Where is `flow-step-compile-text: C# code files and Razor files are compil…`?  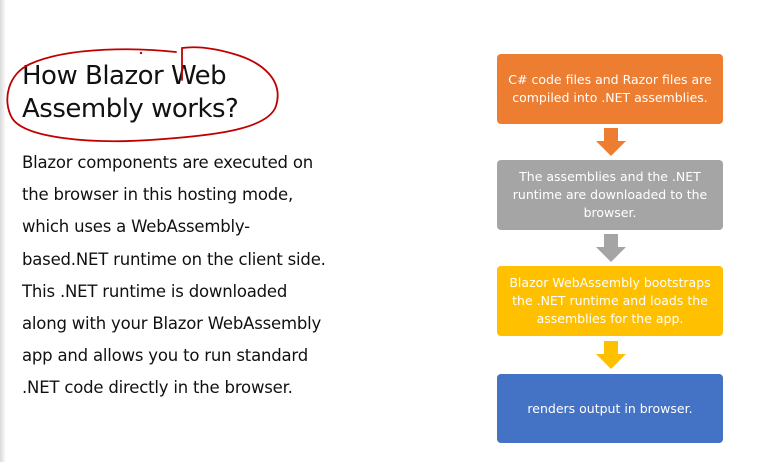 flow-step-compile-text: C# code files and Razor files are compil… is located at coordinates (610, 88).